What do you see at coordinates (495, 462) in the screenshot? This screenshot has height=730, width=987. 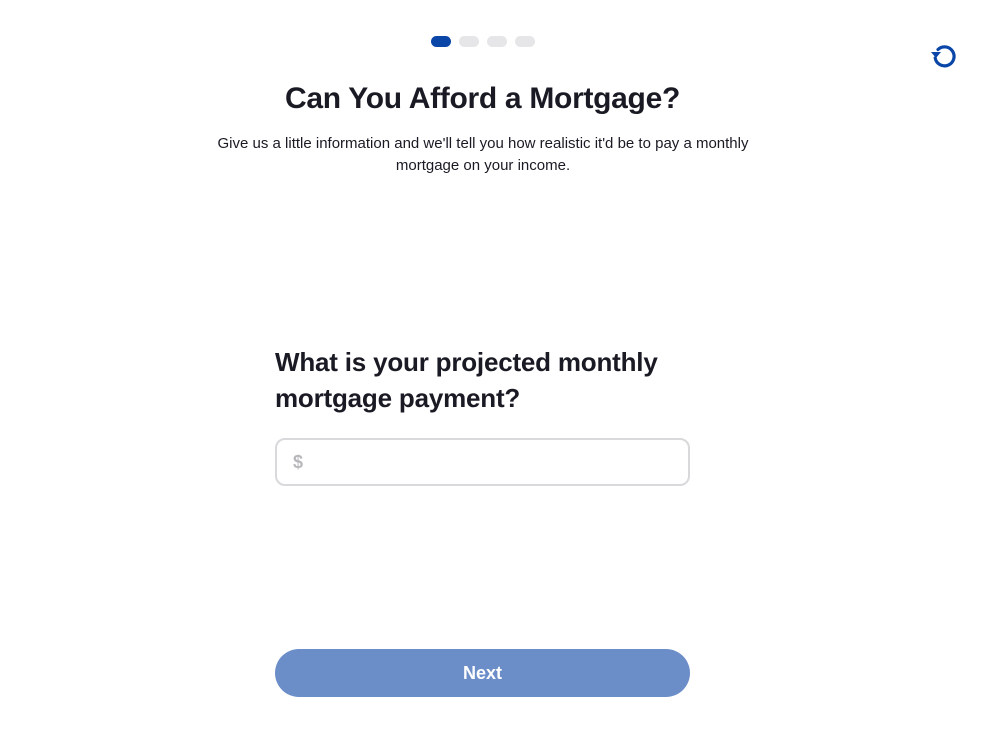 I see `payment-input` at bounding box center [495, 462].